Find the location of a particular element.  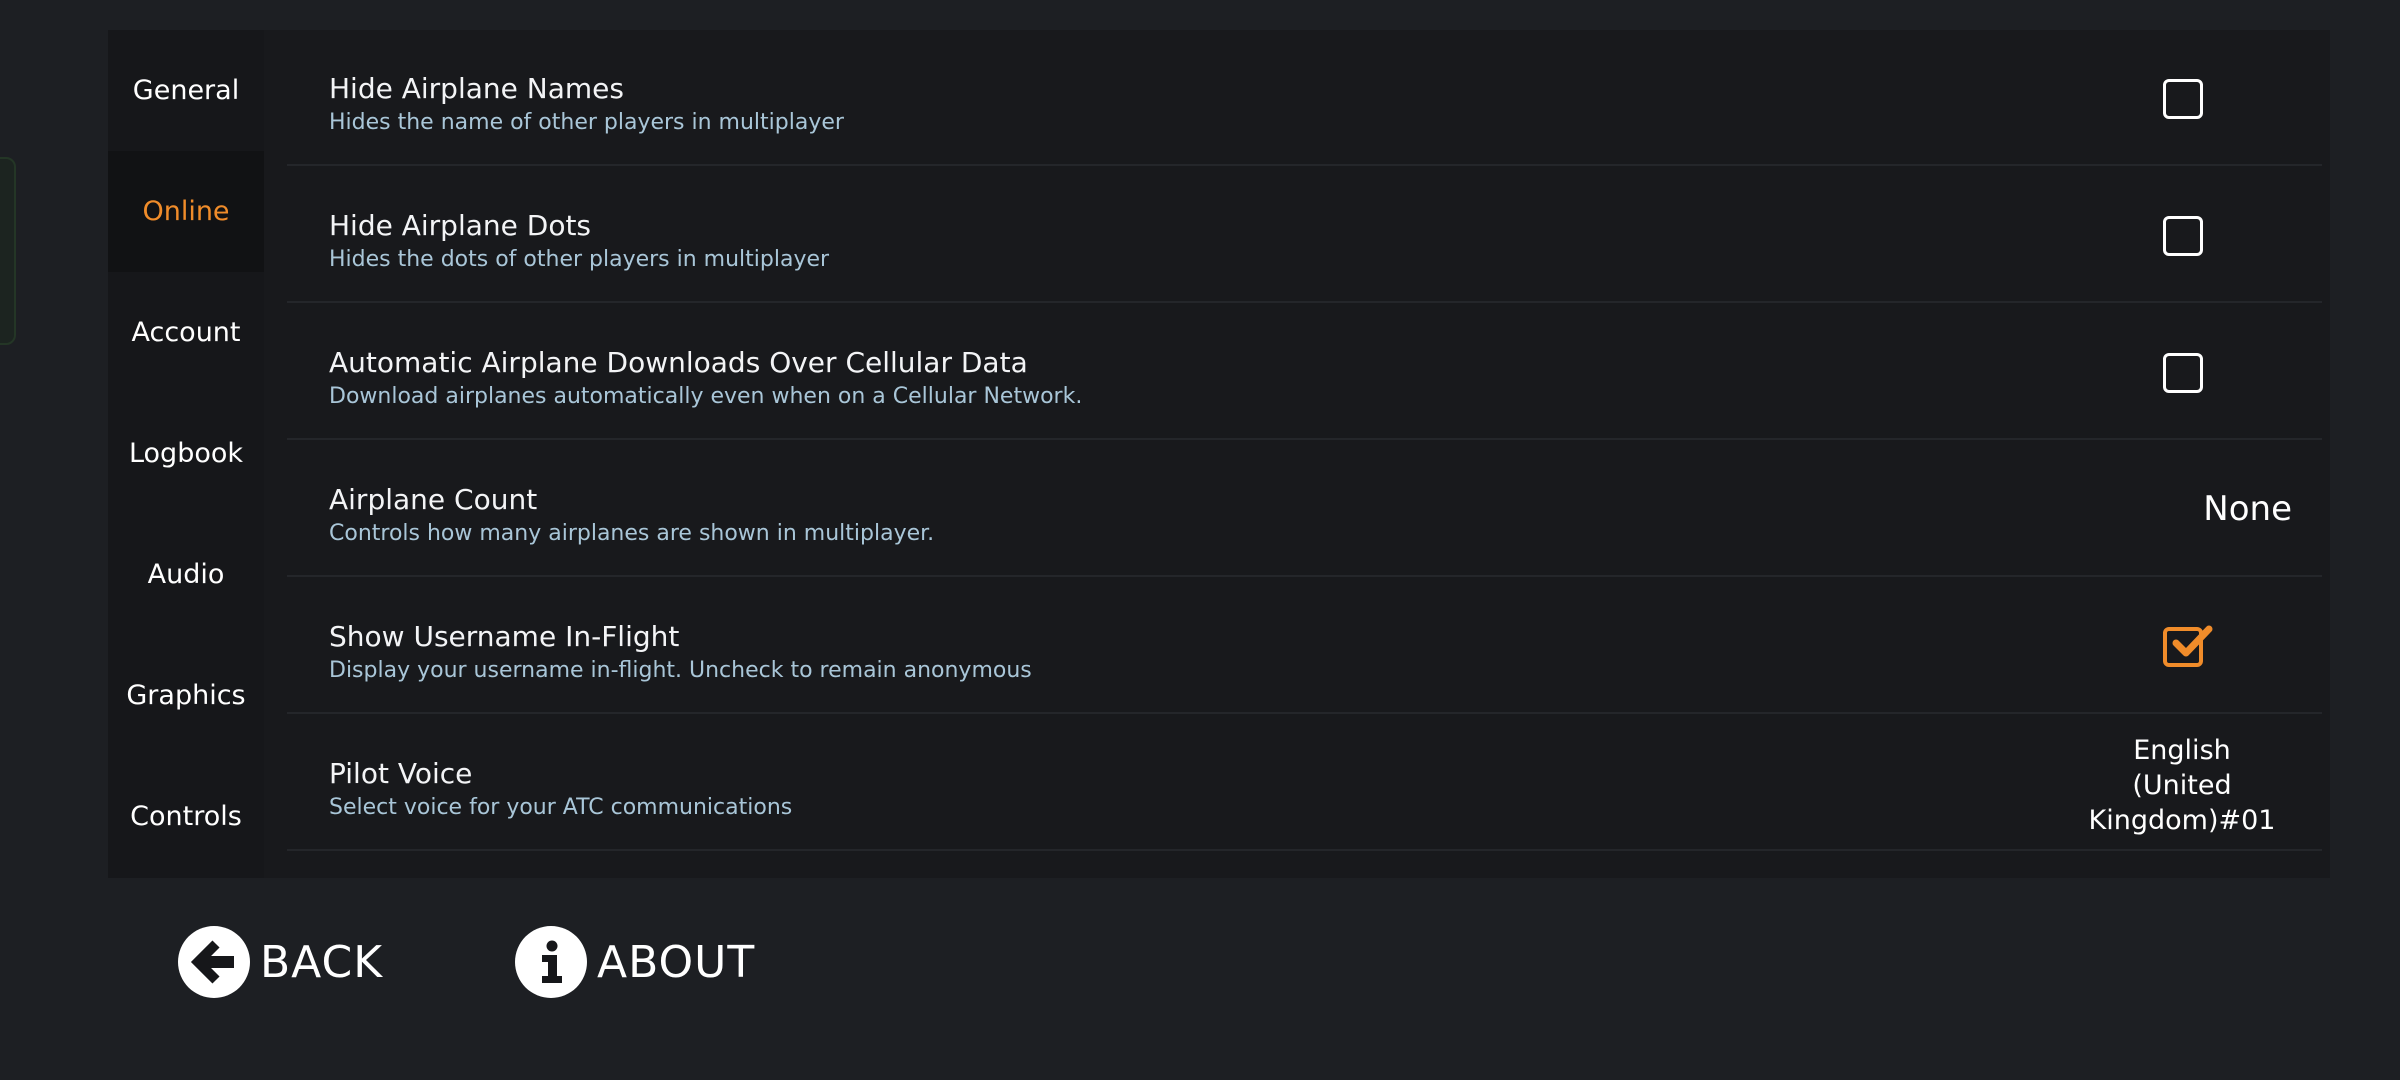

info-circle-icon is located at coordinates (551, 962).